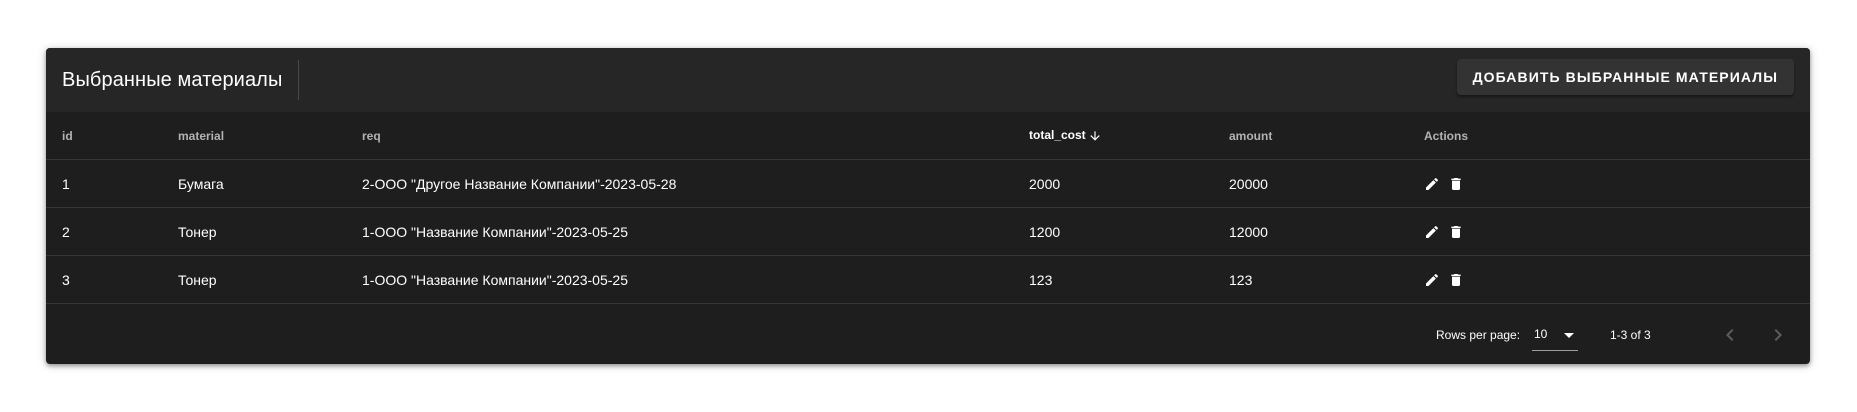 The image size is (1857, 412). What do you see at coordinates (1478, 335) in the screenshot?
I see `rows-per-page-label: Rows per page:` at bounding box center [1478, 335].